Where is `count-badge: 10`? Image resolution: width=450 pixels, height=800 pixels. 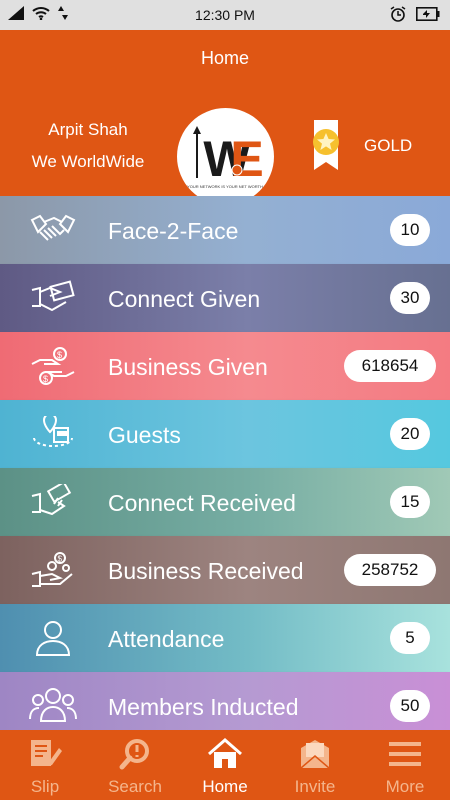 count-badge: 10 is located at coordinates (410, 230).